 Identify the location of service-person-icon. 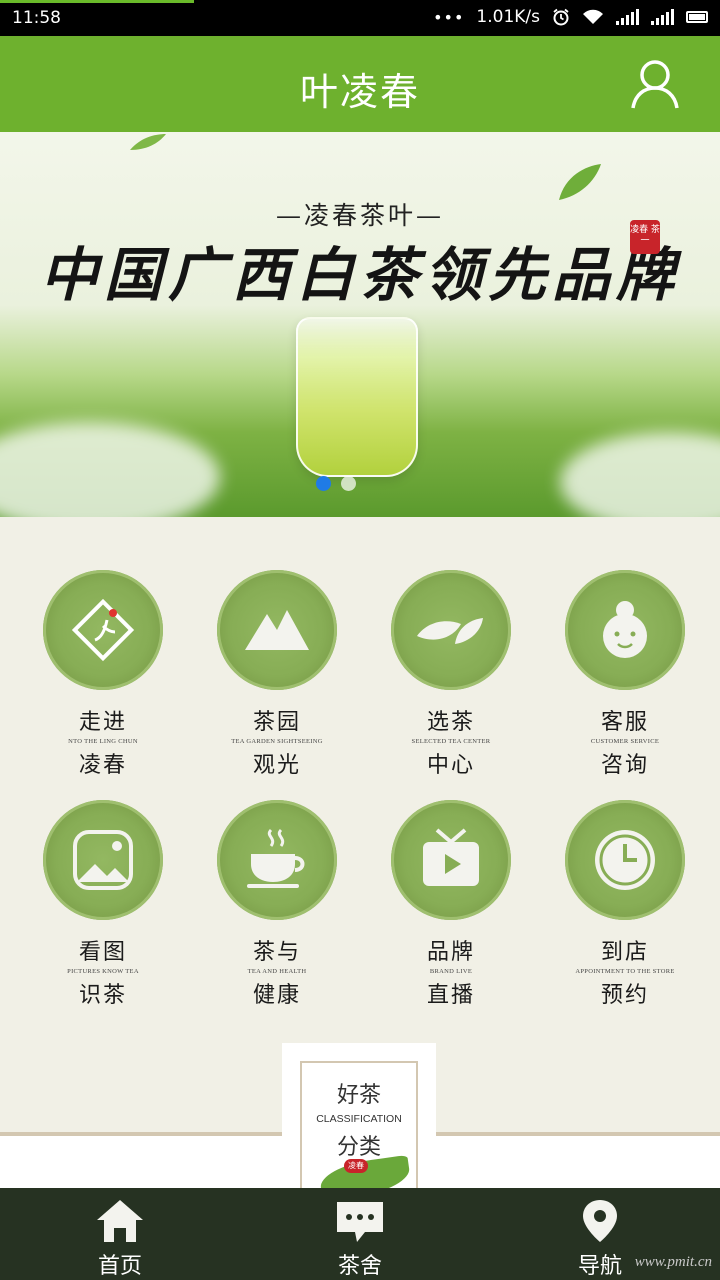
(625, 629).